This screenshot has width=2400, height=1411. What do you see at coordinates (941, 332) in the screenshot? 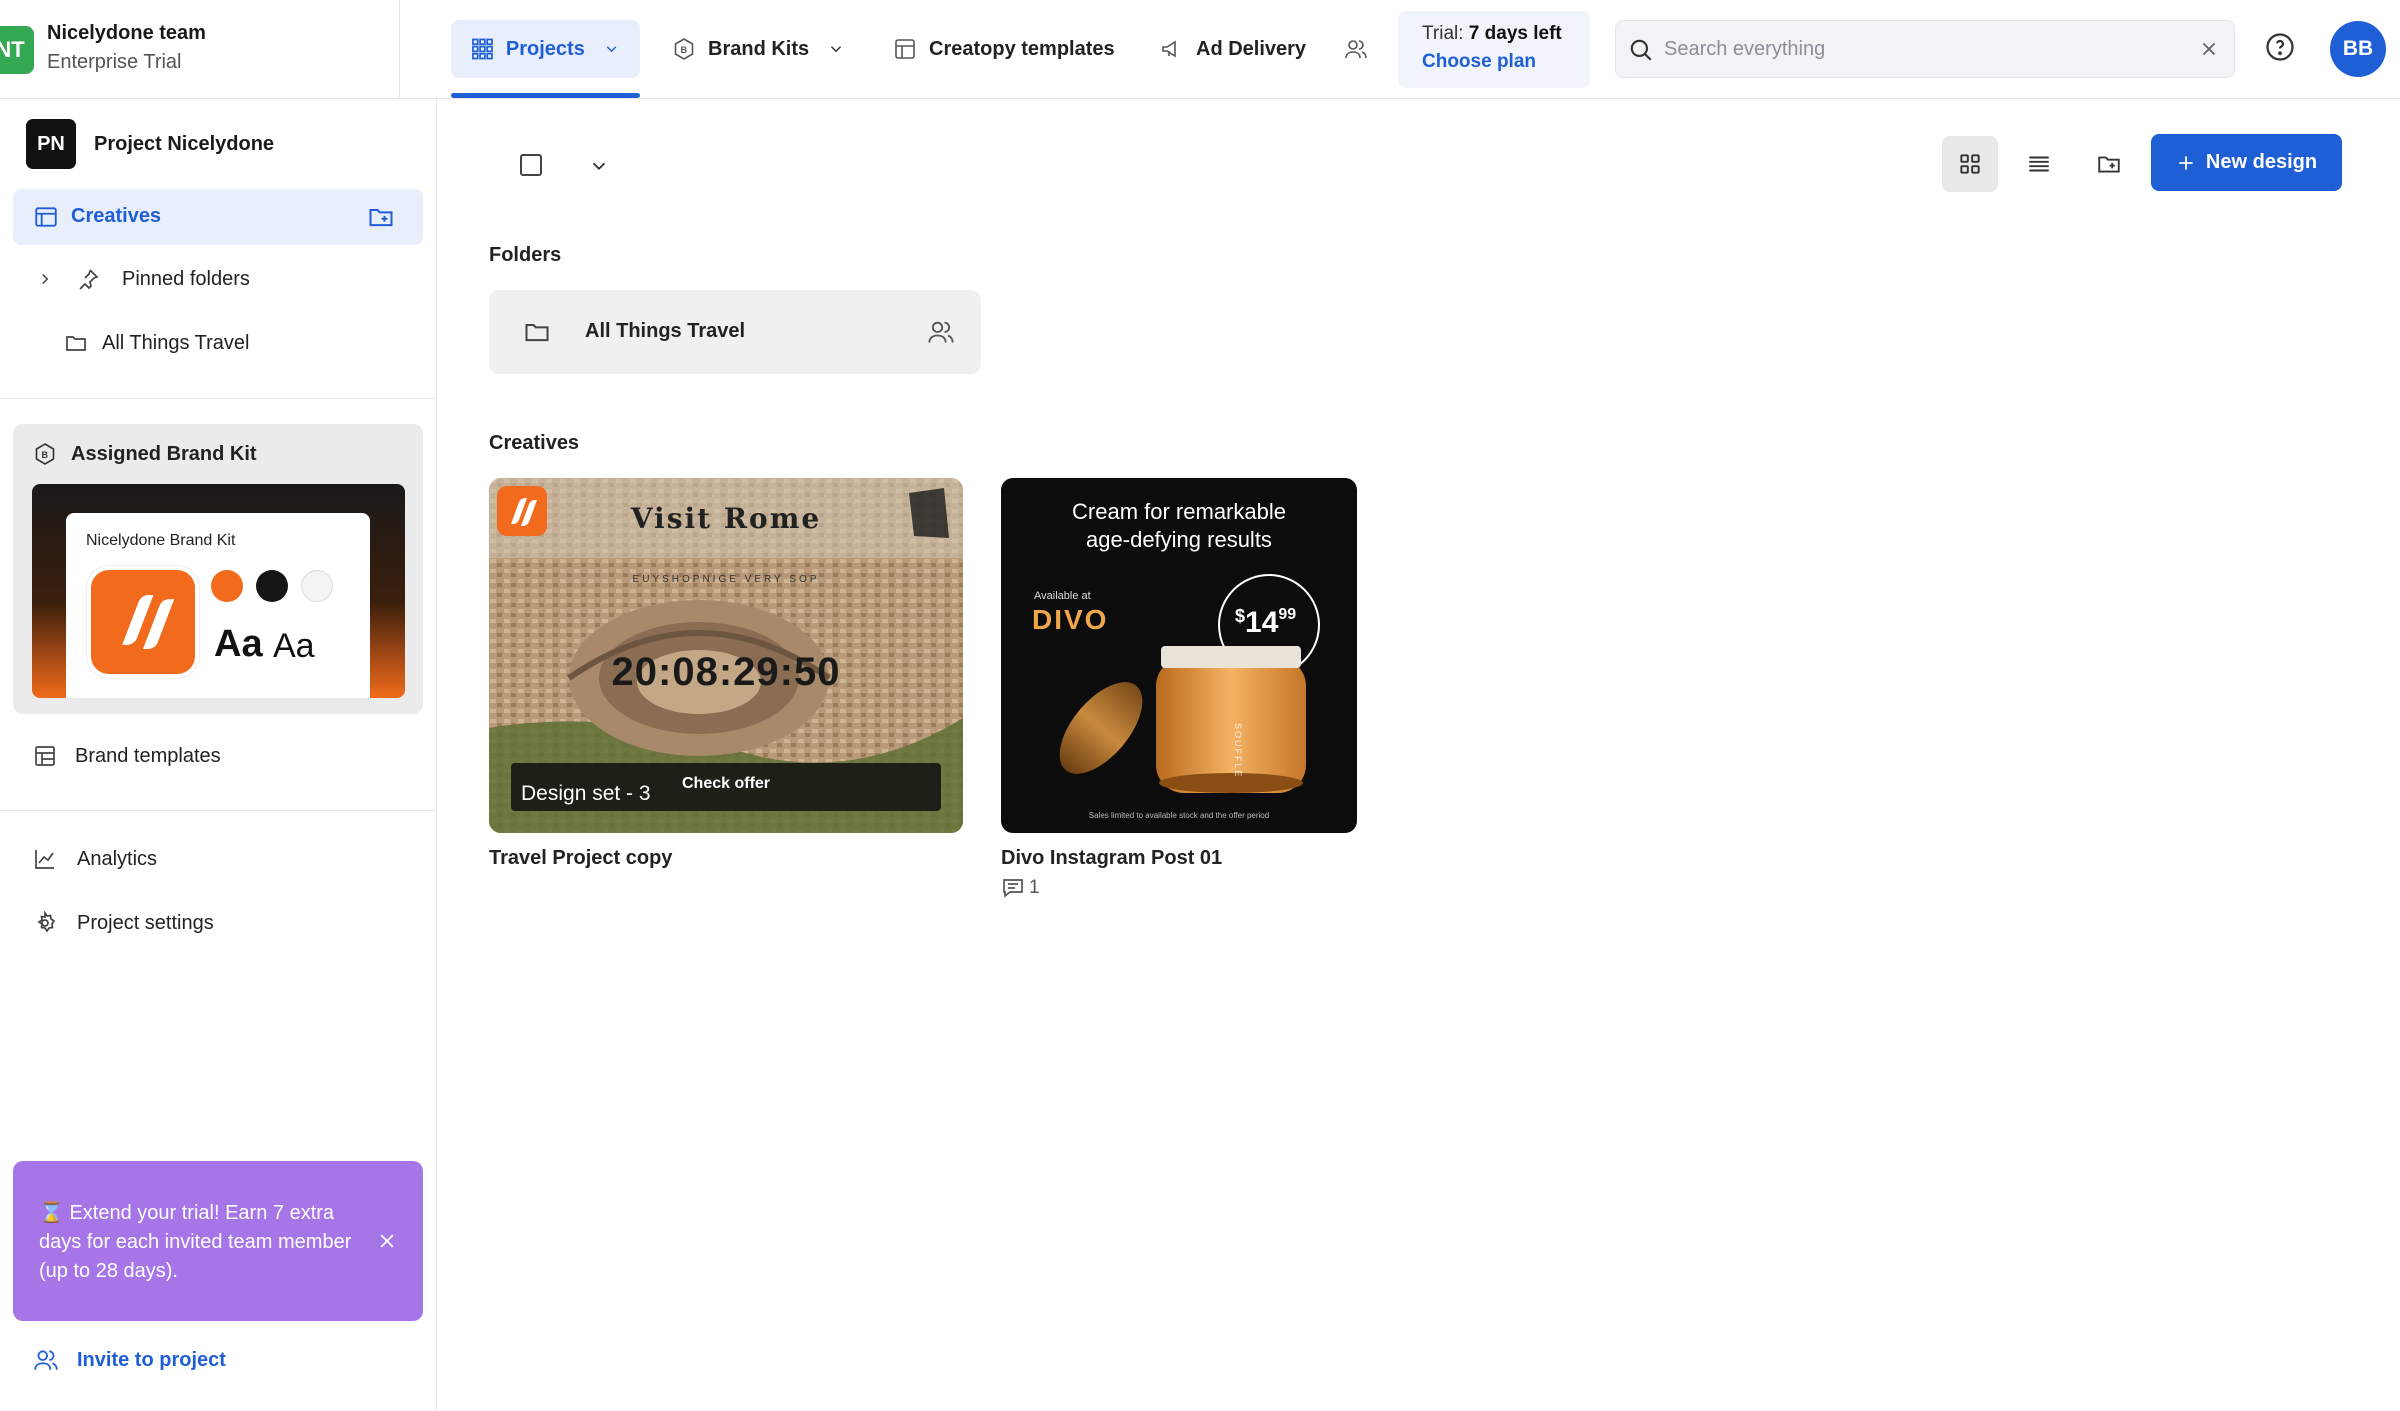
I see `shared-users-icon` at bounding box center [941, 332].